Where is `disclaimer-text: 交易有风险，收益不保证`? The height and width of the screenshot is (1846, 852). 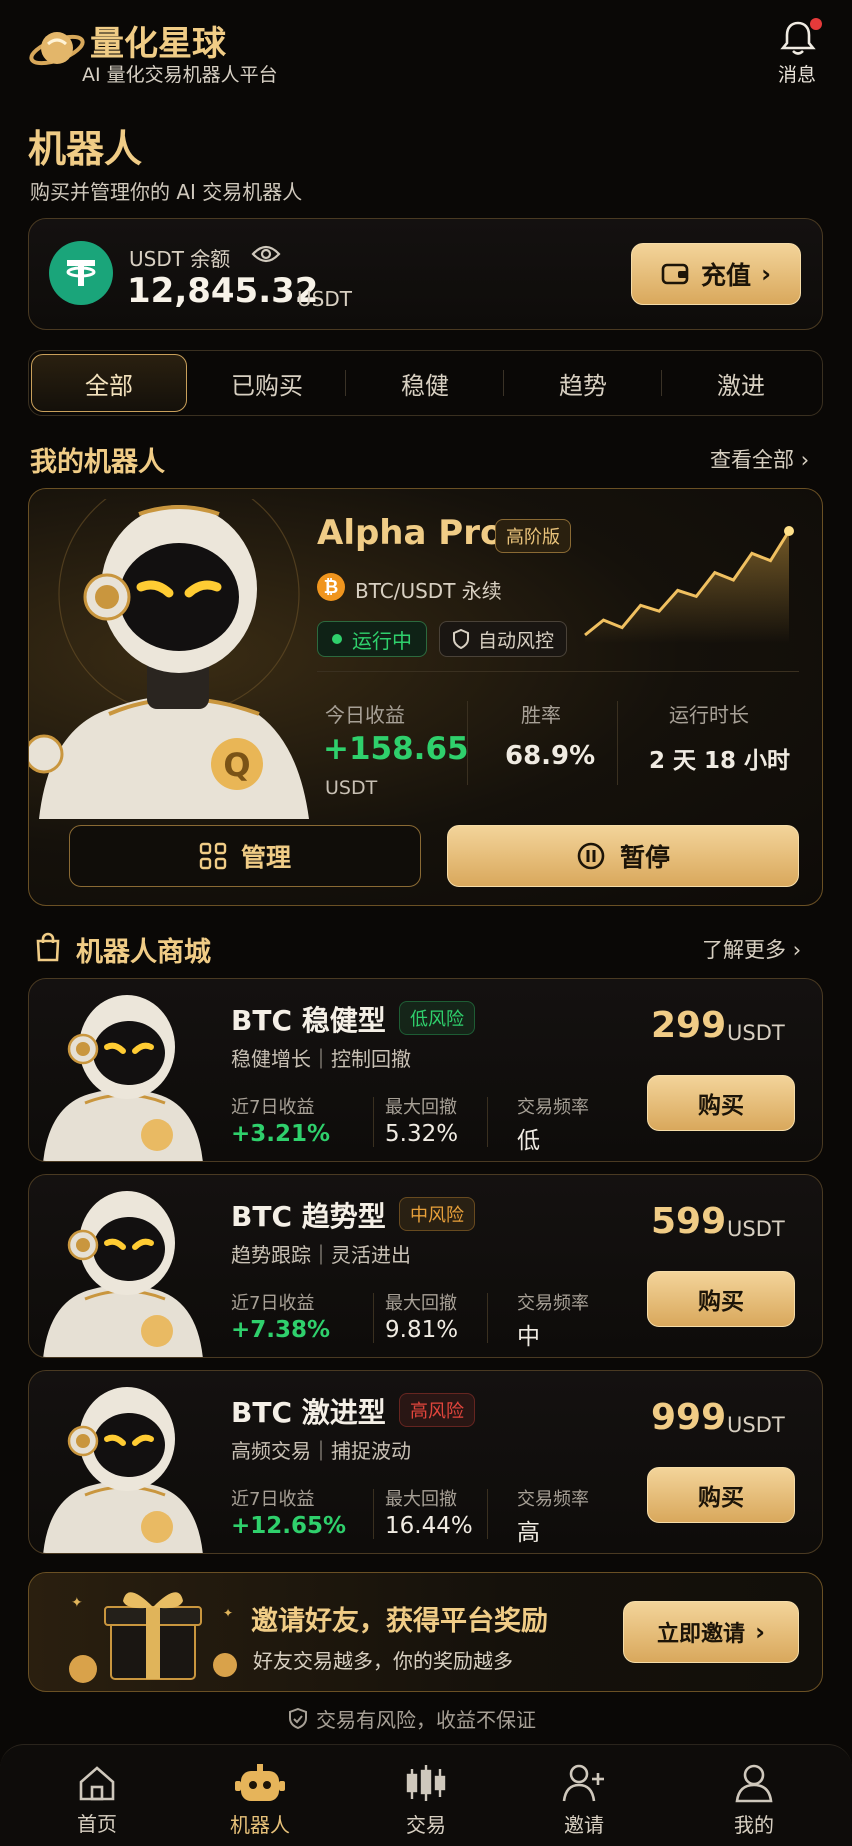 disclaimer-text: 交易有风险，收益不保证 is located at coordinates (426, 1720).